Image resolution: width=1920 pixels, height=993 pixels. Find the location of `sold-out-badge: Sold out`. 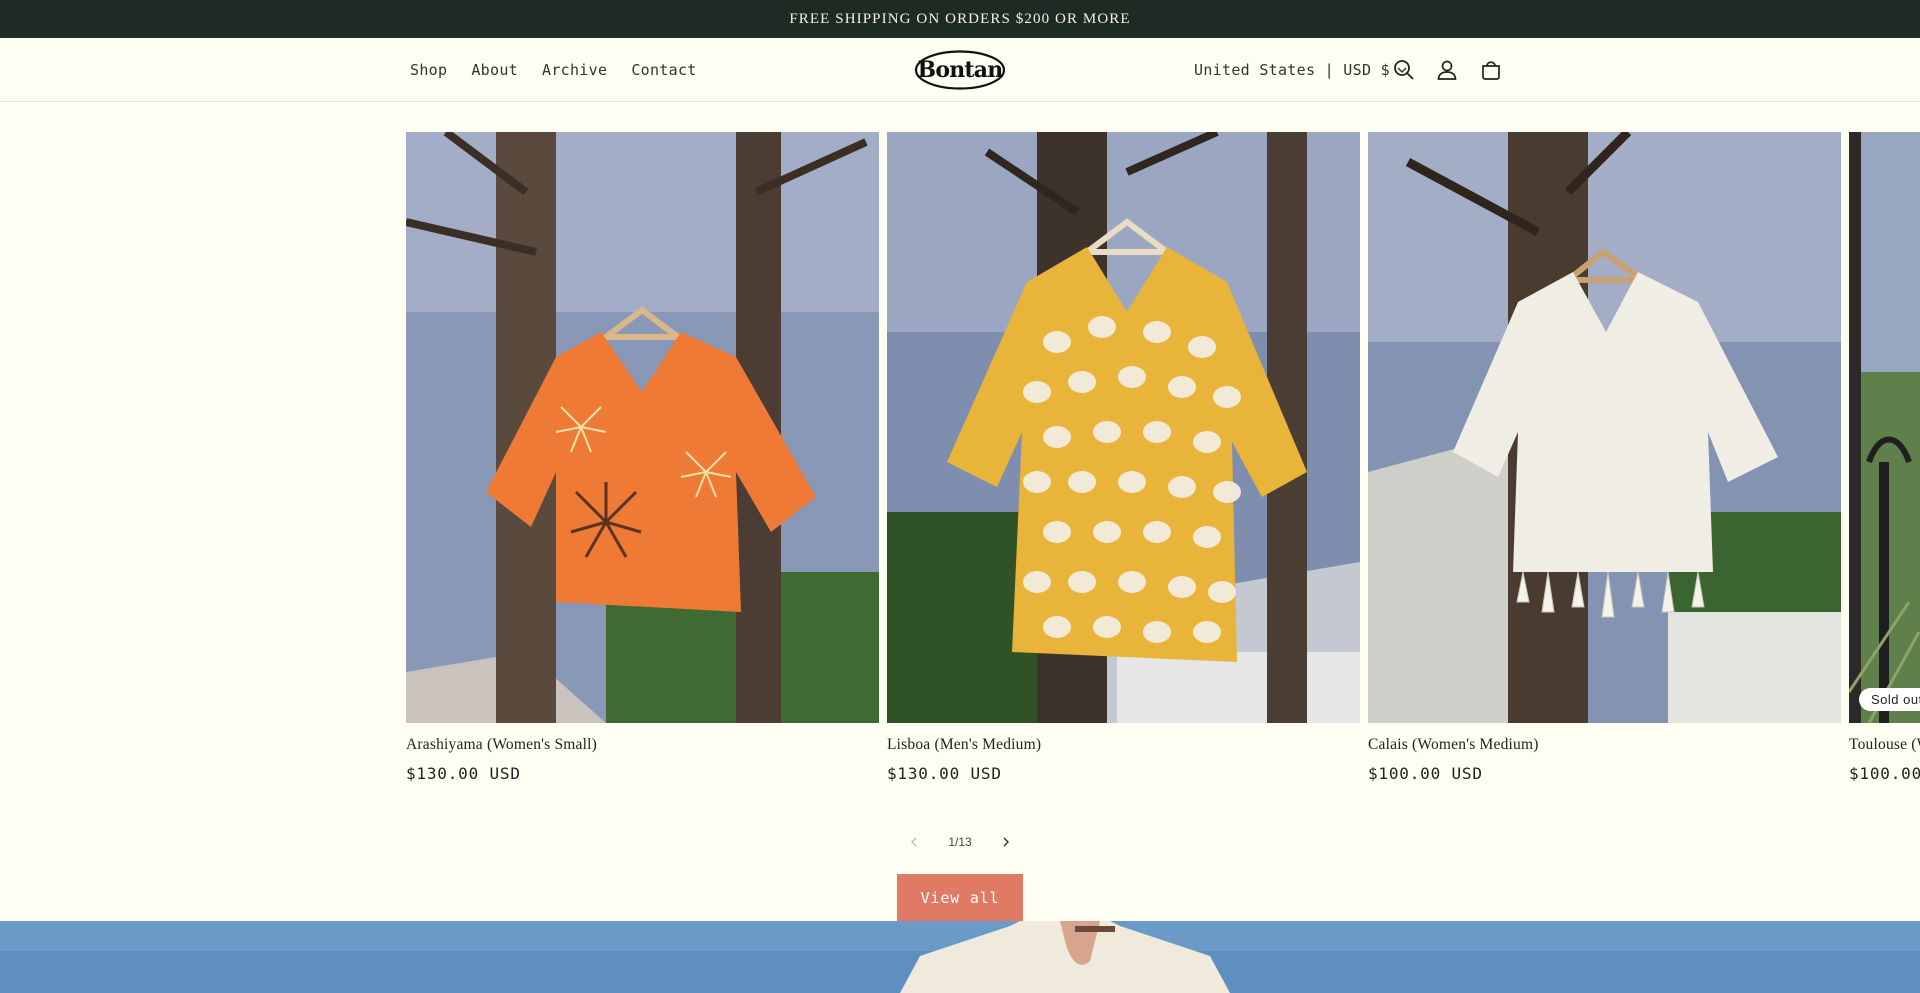

sold-out-badge: Sold out is located at coordinates (1889, 699).